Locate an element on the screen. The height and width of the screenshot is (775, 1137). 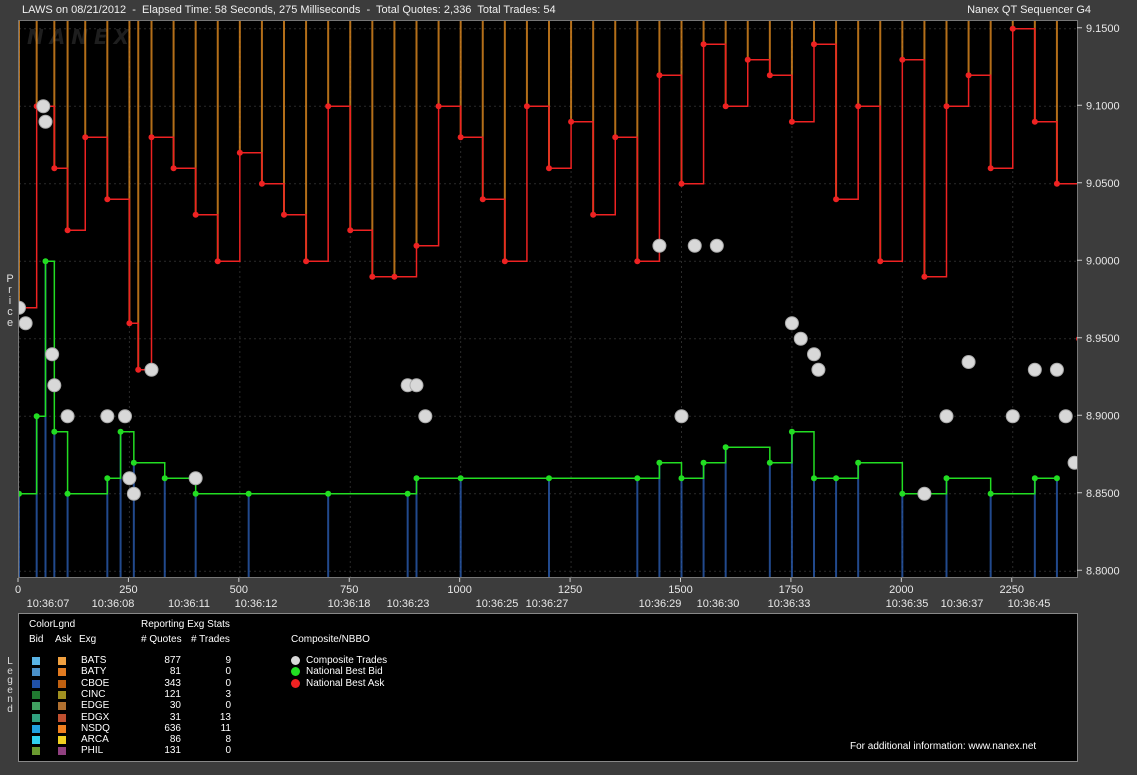
time-tick-label: 10:36:45 is located at coordinates (1029, 604).